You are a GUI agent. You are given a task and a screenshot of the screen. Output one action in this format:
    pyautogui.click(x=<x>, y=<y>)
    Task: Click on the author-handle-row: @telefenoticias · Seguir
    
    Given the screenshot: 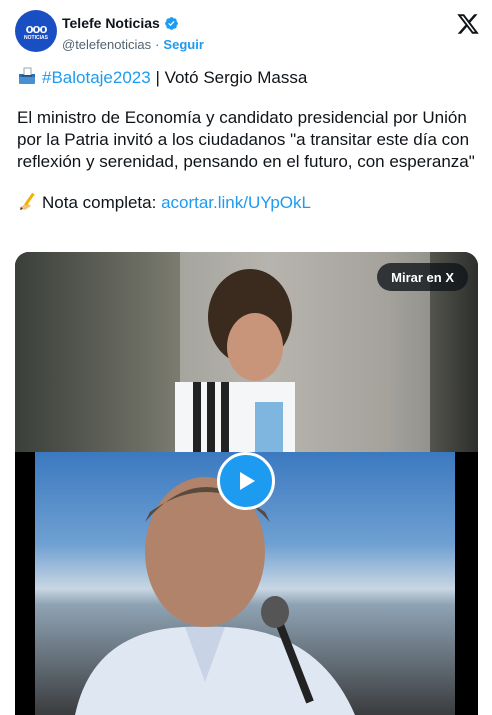 What is the action you would take?
    pyautogui.click(x=133, y=44)
    